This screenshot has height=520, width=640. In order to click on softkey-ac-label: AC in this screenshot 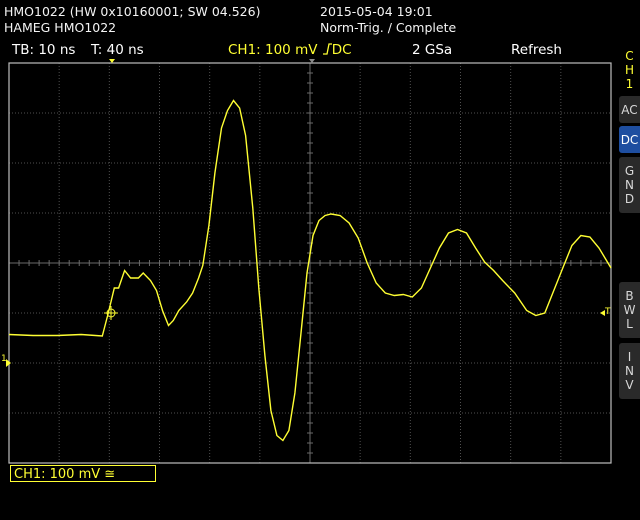, I will do `click(629, 109)`.